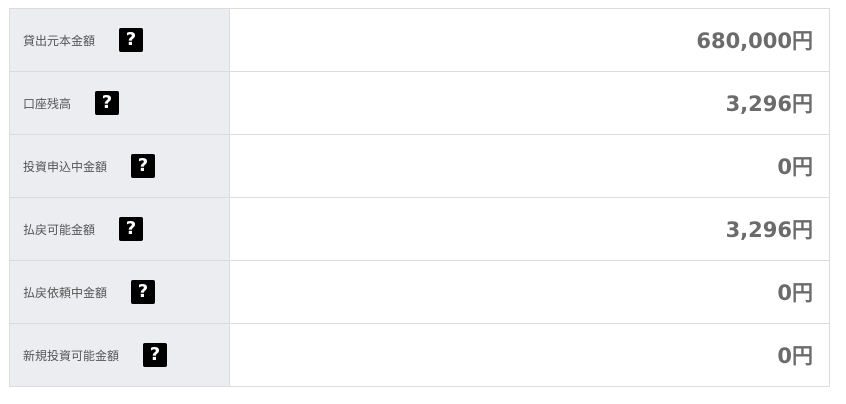 The image size is (846, 404). I want to click on row-label: 払戻可能金額, so click(59, 229).